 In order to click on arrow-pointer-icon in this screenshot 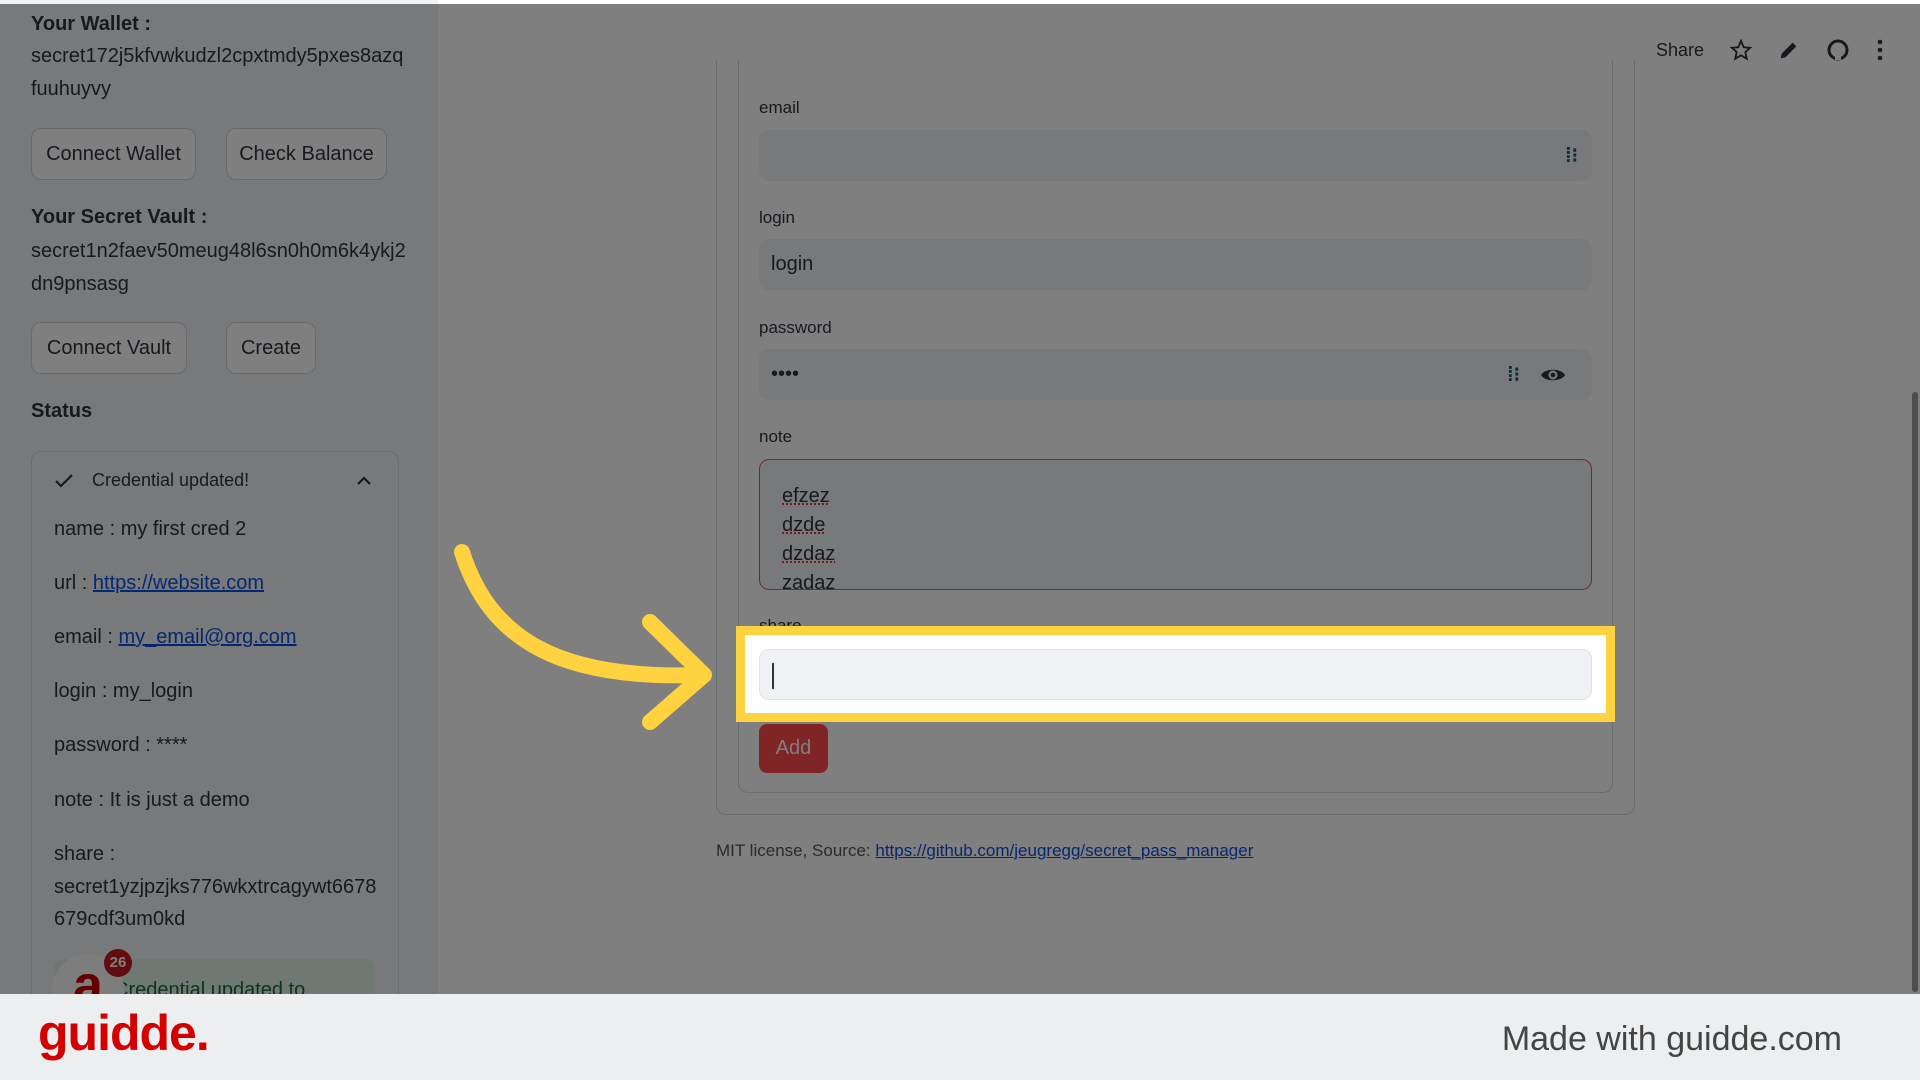, I will do `click(583, 637)`.